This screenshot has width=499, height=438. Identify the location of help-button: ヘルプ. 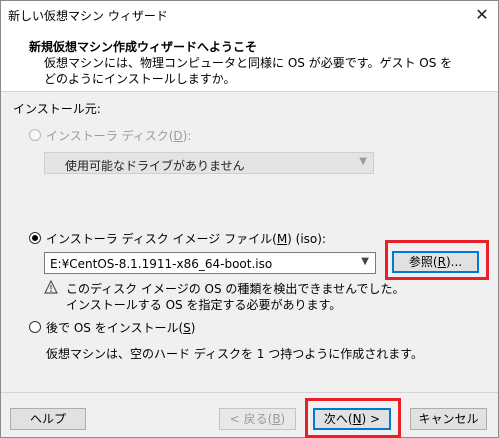
(48, 419).